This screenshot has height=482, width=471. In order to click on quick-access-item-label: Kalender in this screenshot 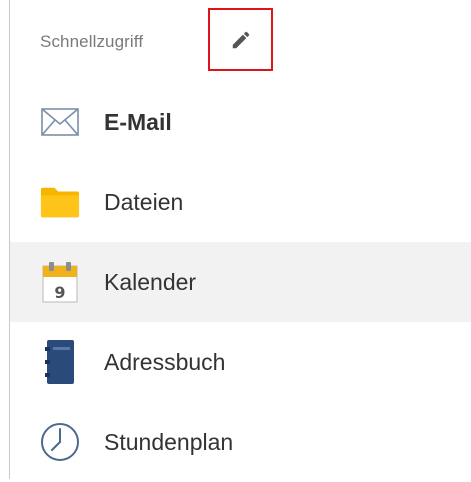, I will do `click(150, 281)`.